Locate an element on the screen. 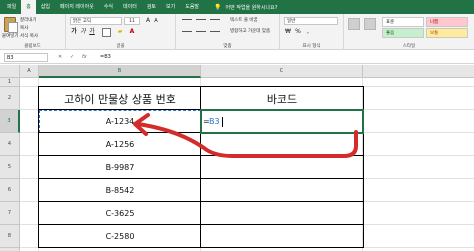  row-header-8: 8 is located at coordinates (10, 236).